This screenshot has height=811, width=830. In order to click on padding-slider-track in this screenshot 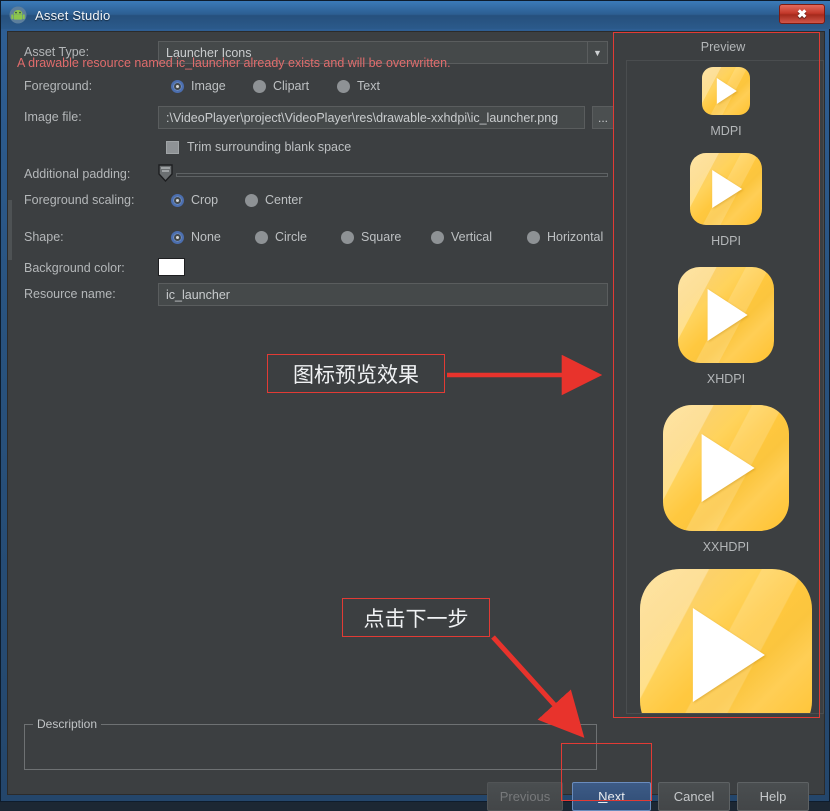, I will do `click(392, 175)`.